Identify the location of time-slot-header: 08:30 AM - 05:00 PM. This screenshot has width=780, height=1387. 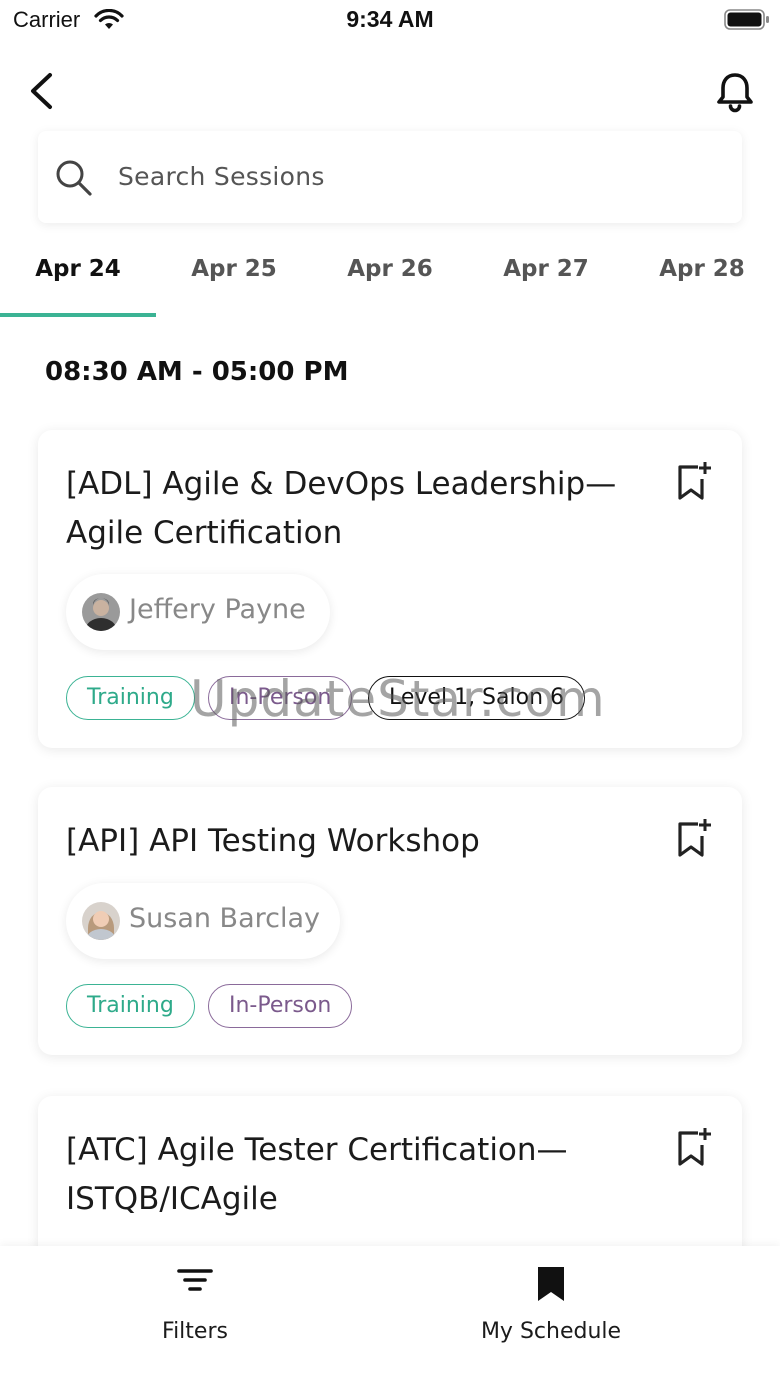
(197, 372).